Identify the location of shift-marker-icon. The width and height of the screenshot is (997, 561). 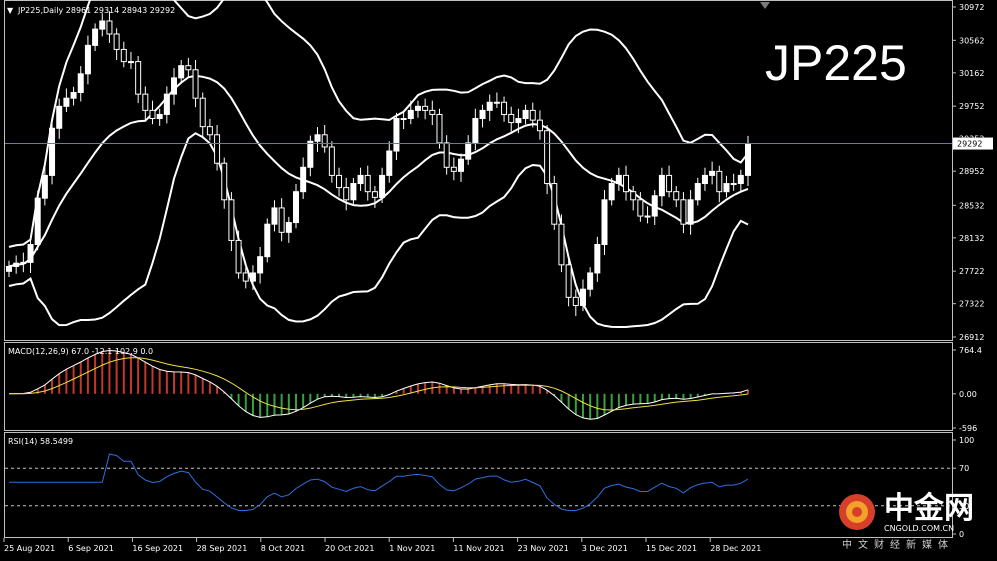
(765, 5).